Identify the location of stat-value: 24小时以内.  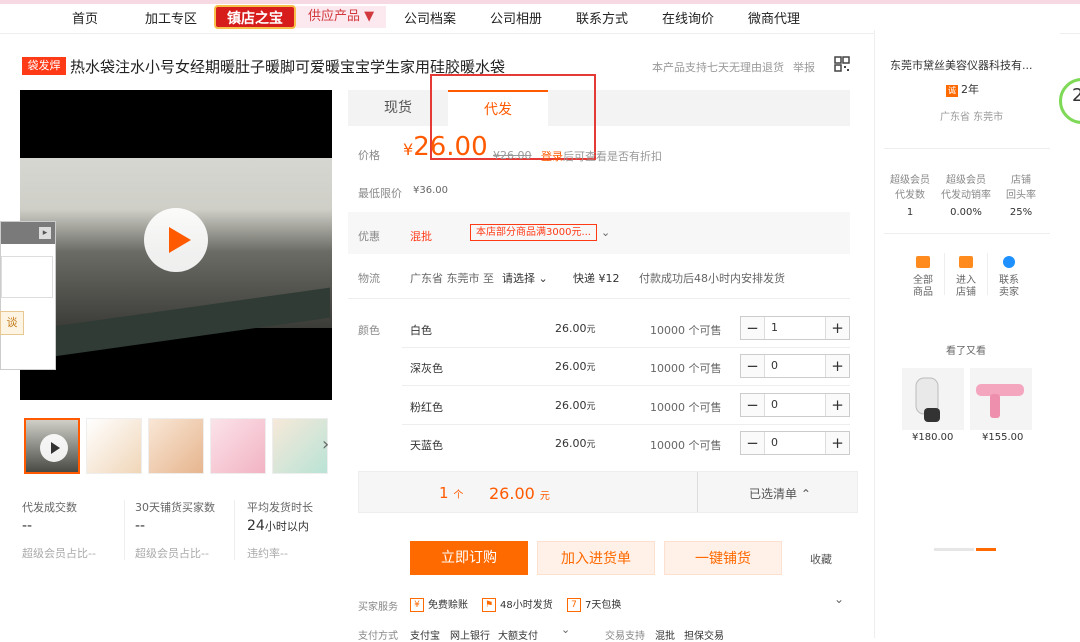
(278, 526).